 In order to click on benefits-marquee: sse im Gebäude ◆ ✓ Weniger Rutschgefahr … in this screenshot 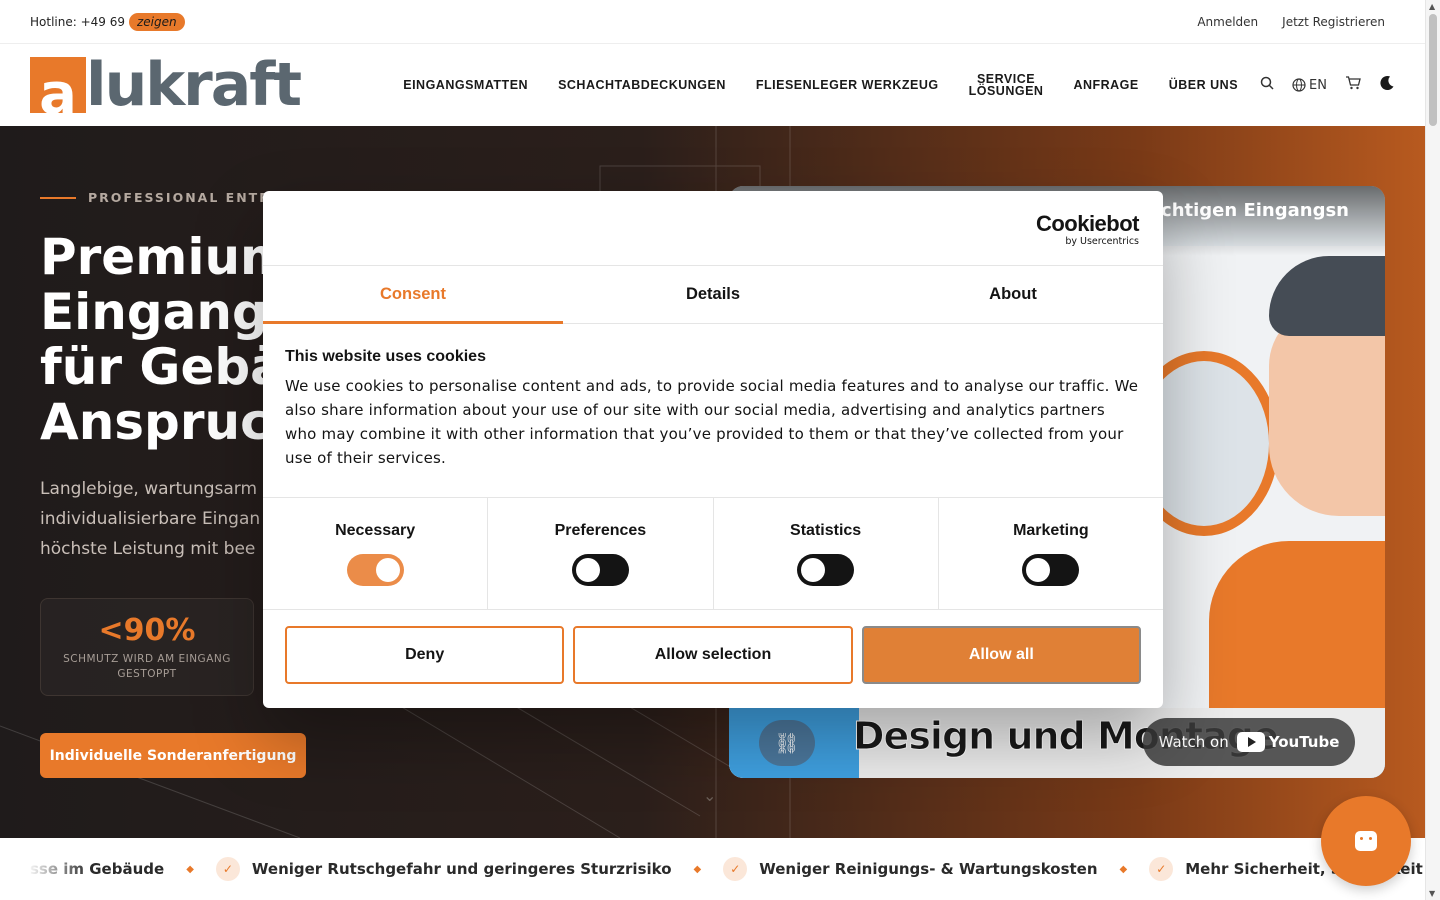, I will do `click(712, 869)`.